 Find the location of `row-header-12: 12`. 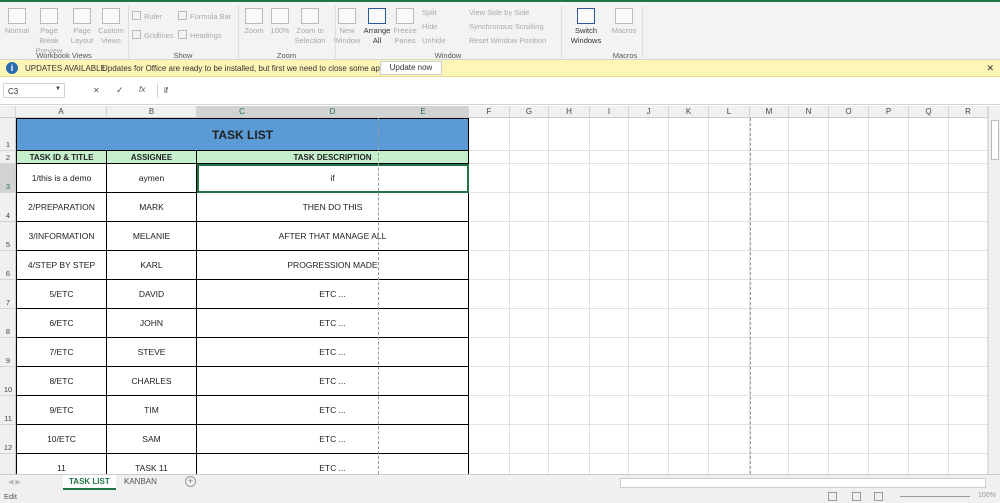

row-header-12: 12 is located at coordinates (8, 439).